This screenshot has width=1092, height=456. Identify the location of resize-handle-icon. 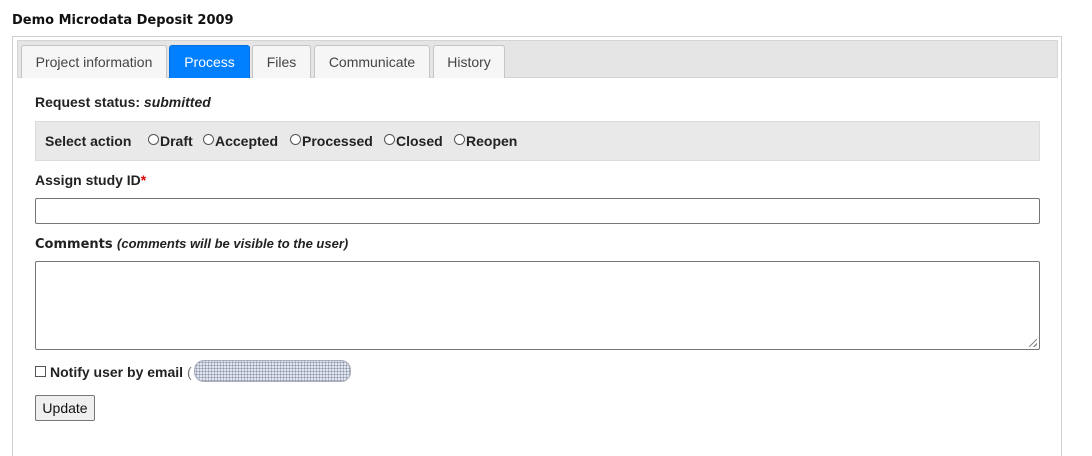
(1033, 343).